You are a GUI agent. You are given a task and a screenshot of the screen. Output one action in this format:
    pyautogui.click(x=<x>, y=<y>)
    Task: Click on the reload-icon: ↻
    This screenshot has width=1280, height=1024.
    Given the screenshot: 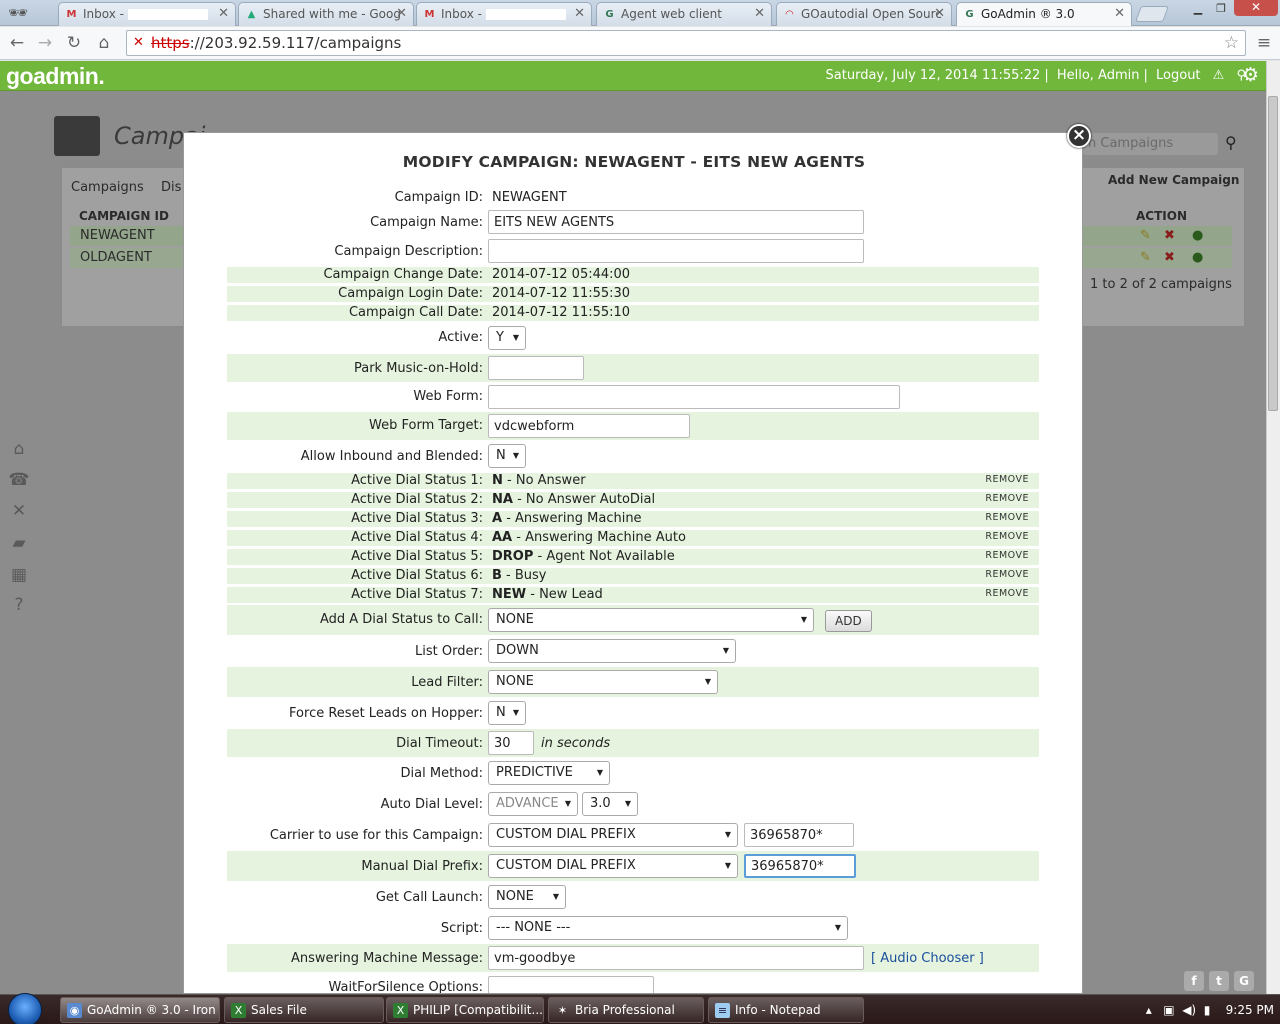 What is the action you would take?
    pyautogui.click(x=74, y=43)
    